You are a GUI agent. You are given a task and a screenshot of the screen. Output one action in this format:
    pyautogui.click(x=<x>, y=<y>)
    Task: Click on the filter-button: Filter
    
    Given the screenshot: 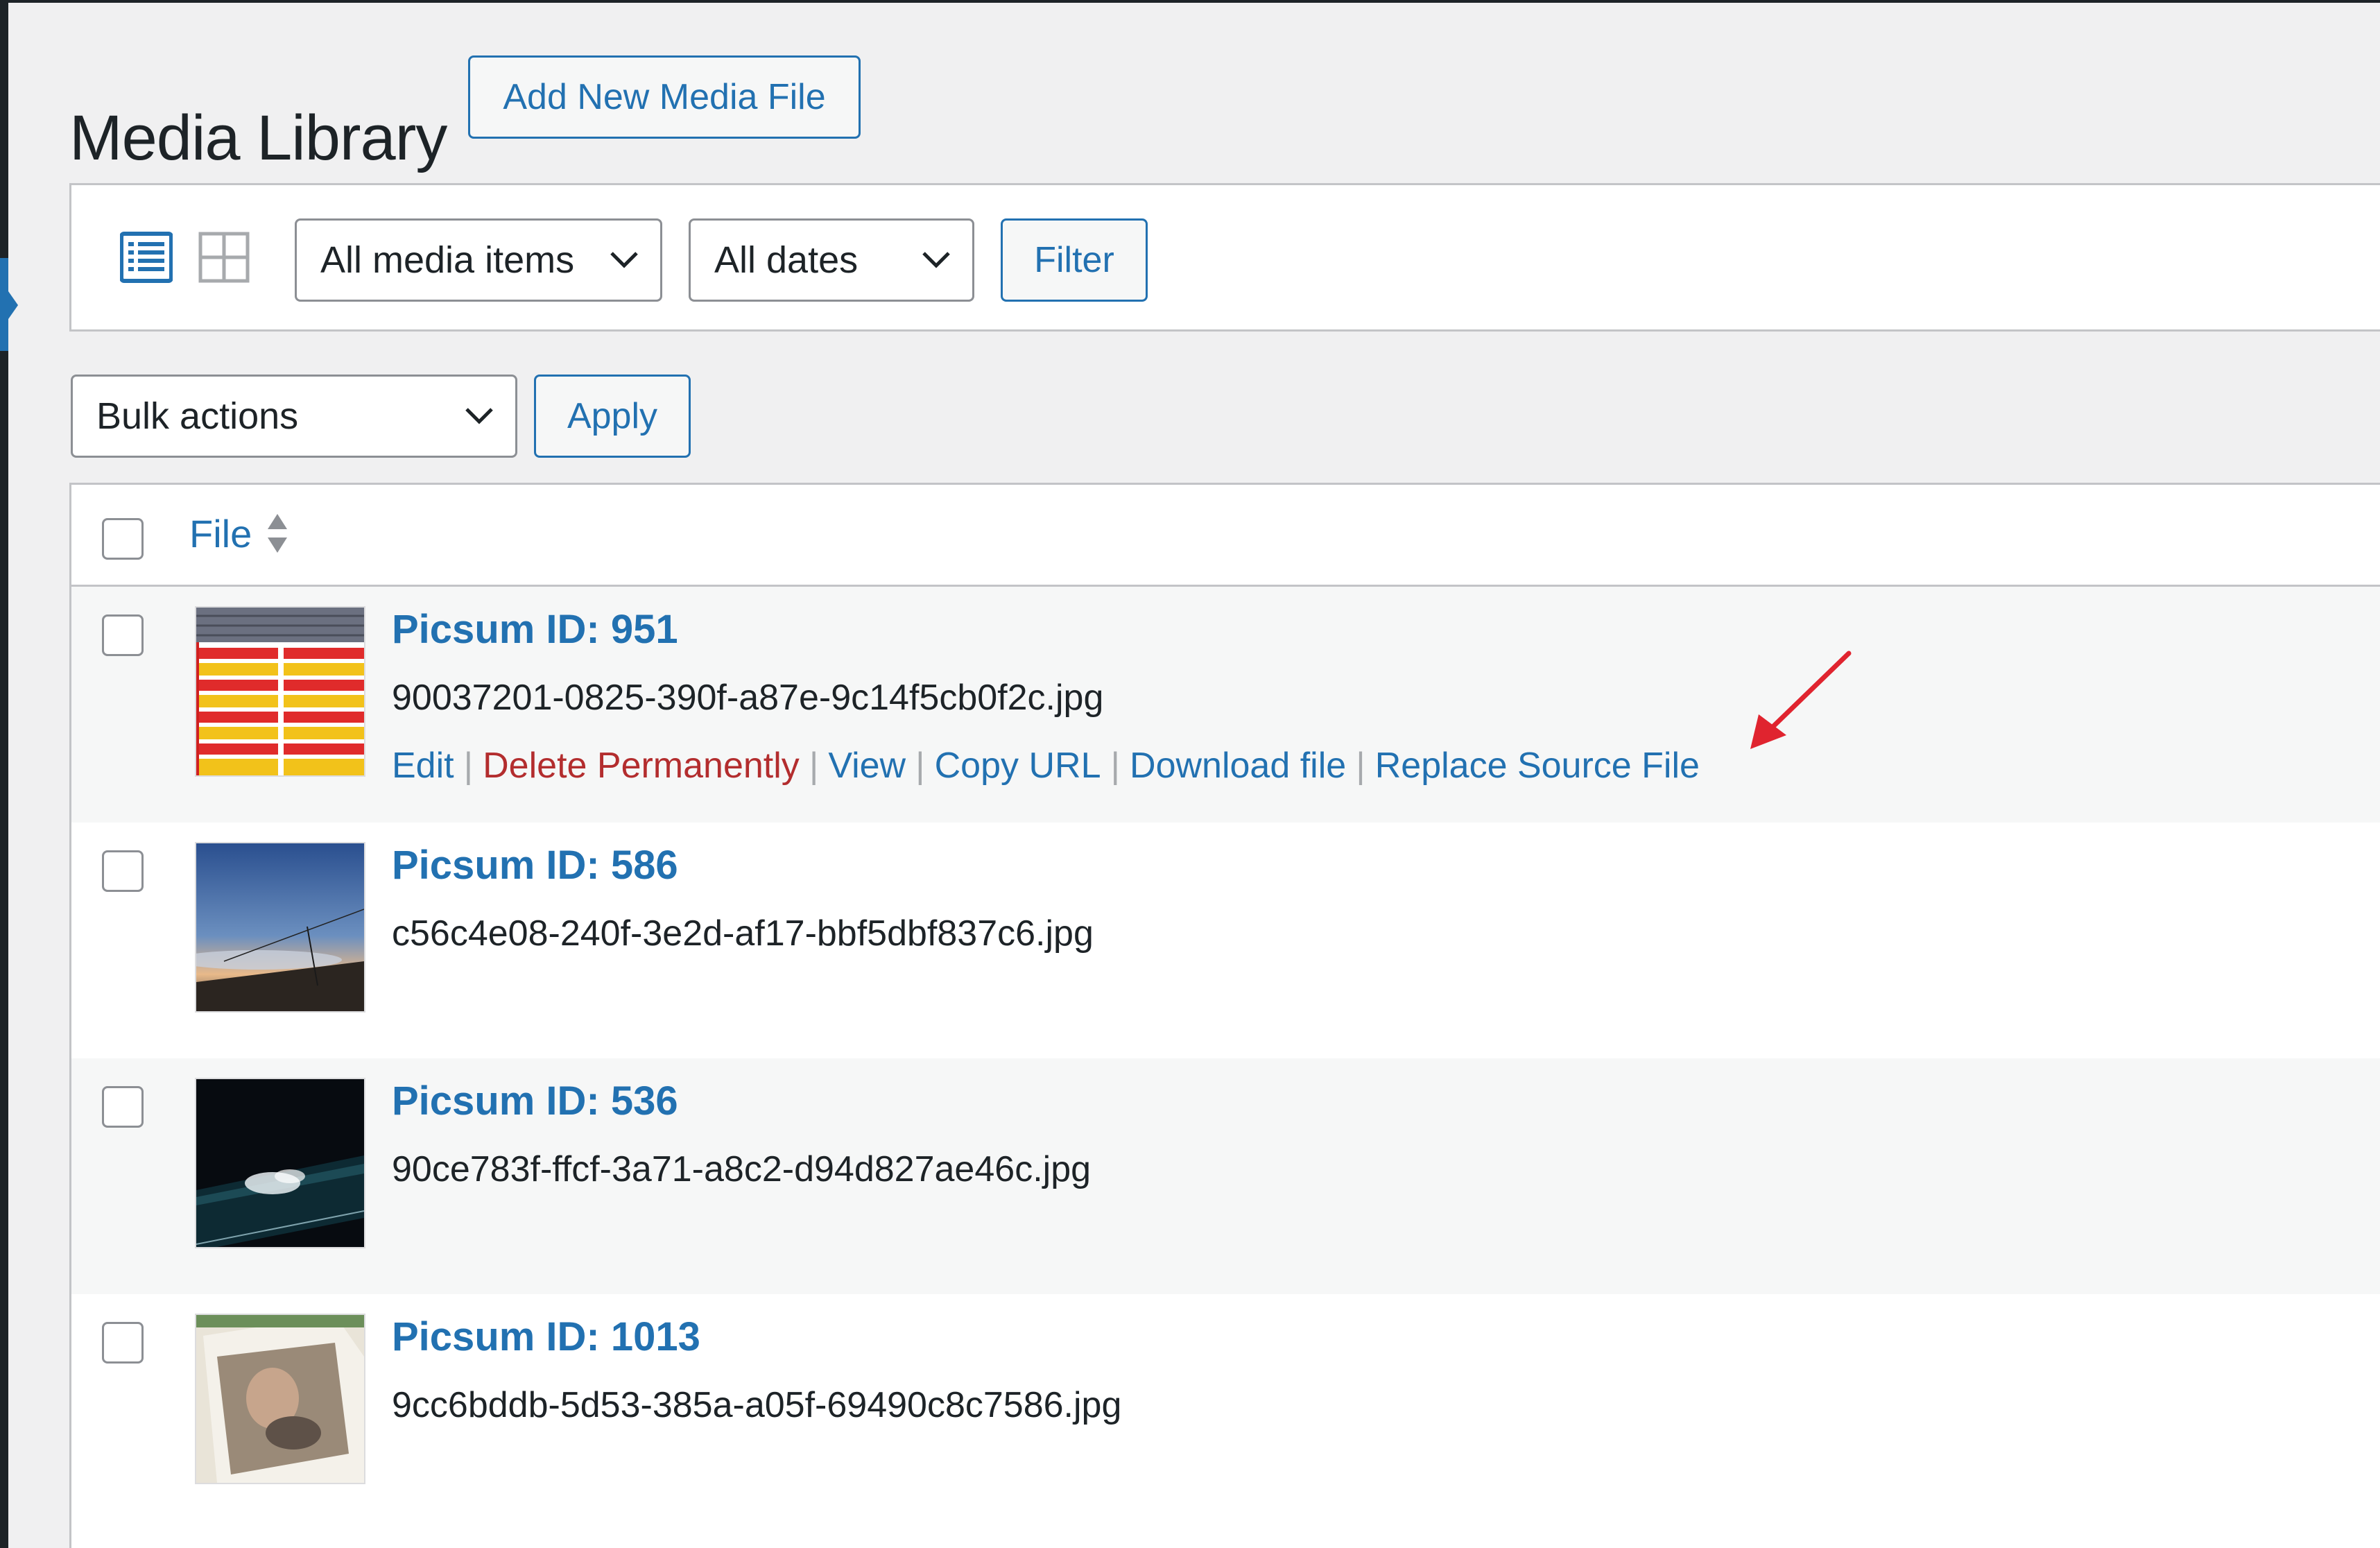 What is the action you would take?
    pyautogui.click(x=1074, y=260)
    